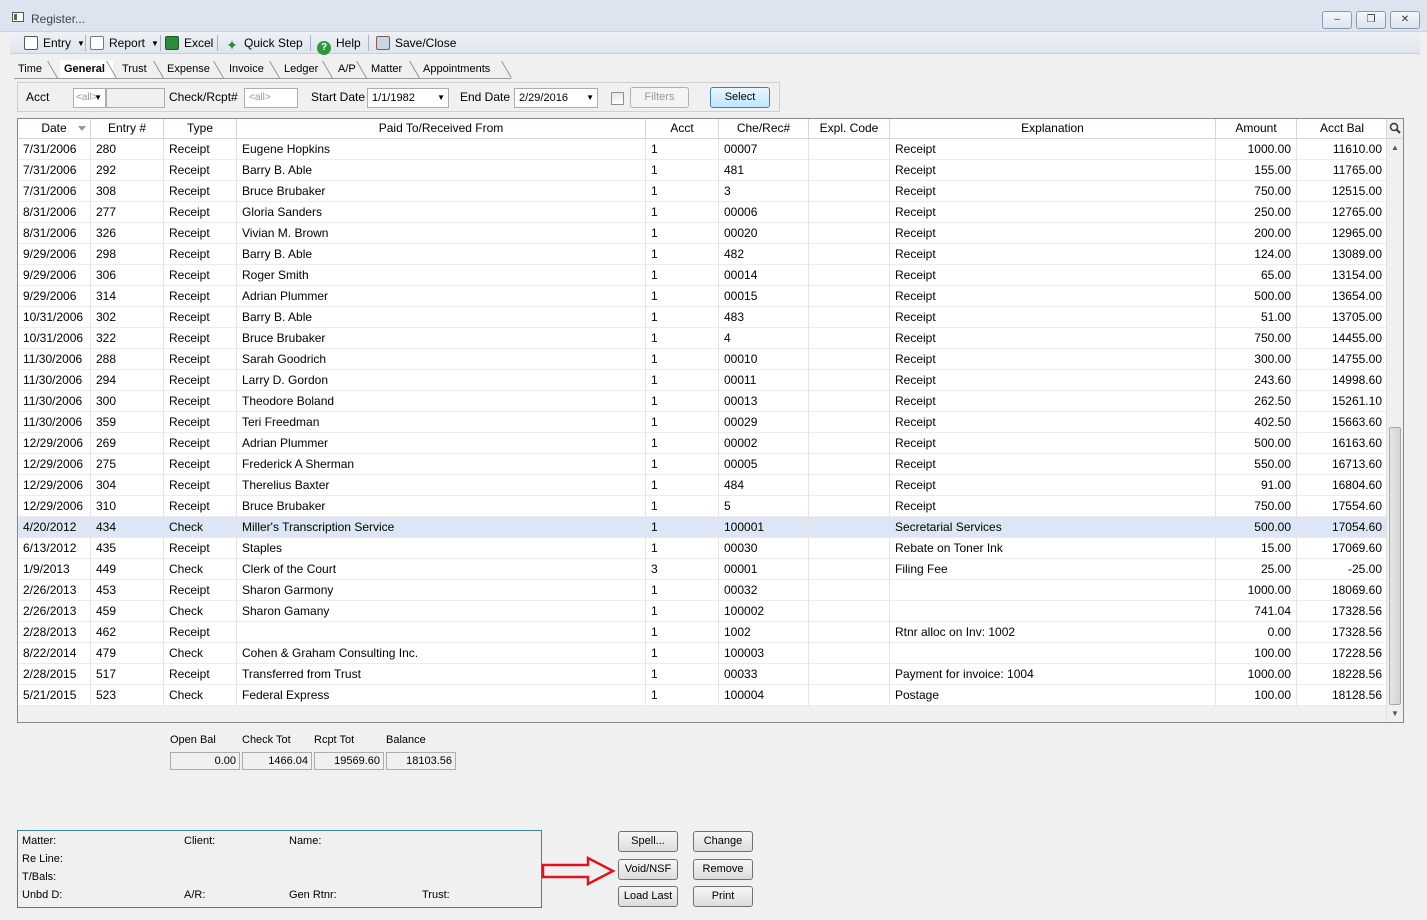 The image size is (1427, 920). Describe the element at coordinates (1342, 129) in the screenshot. I see `column-header-acct-bal: Acct Bal` at that location.